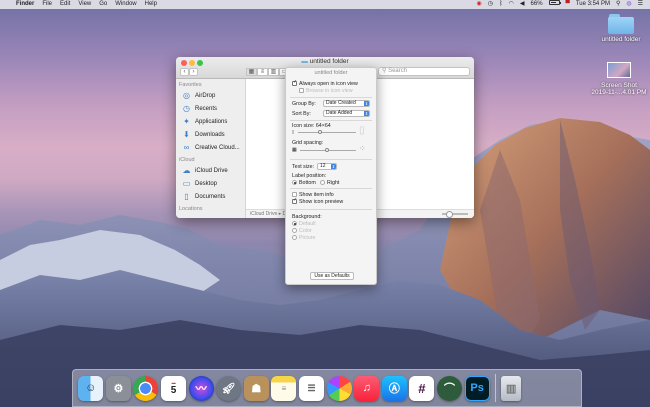 The width and height of the screenshot is (650, 407). What do you see at coordinates (191, 209) in the screenshot?
I see `sidebar-header-locations: Locations` at bounding box center [191, 209].